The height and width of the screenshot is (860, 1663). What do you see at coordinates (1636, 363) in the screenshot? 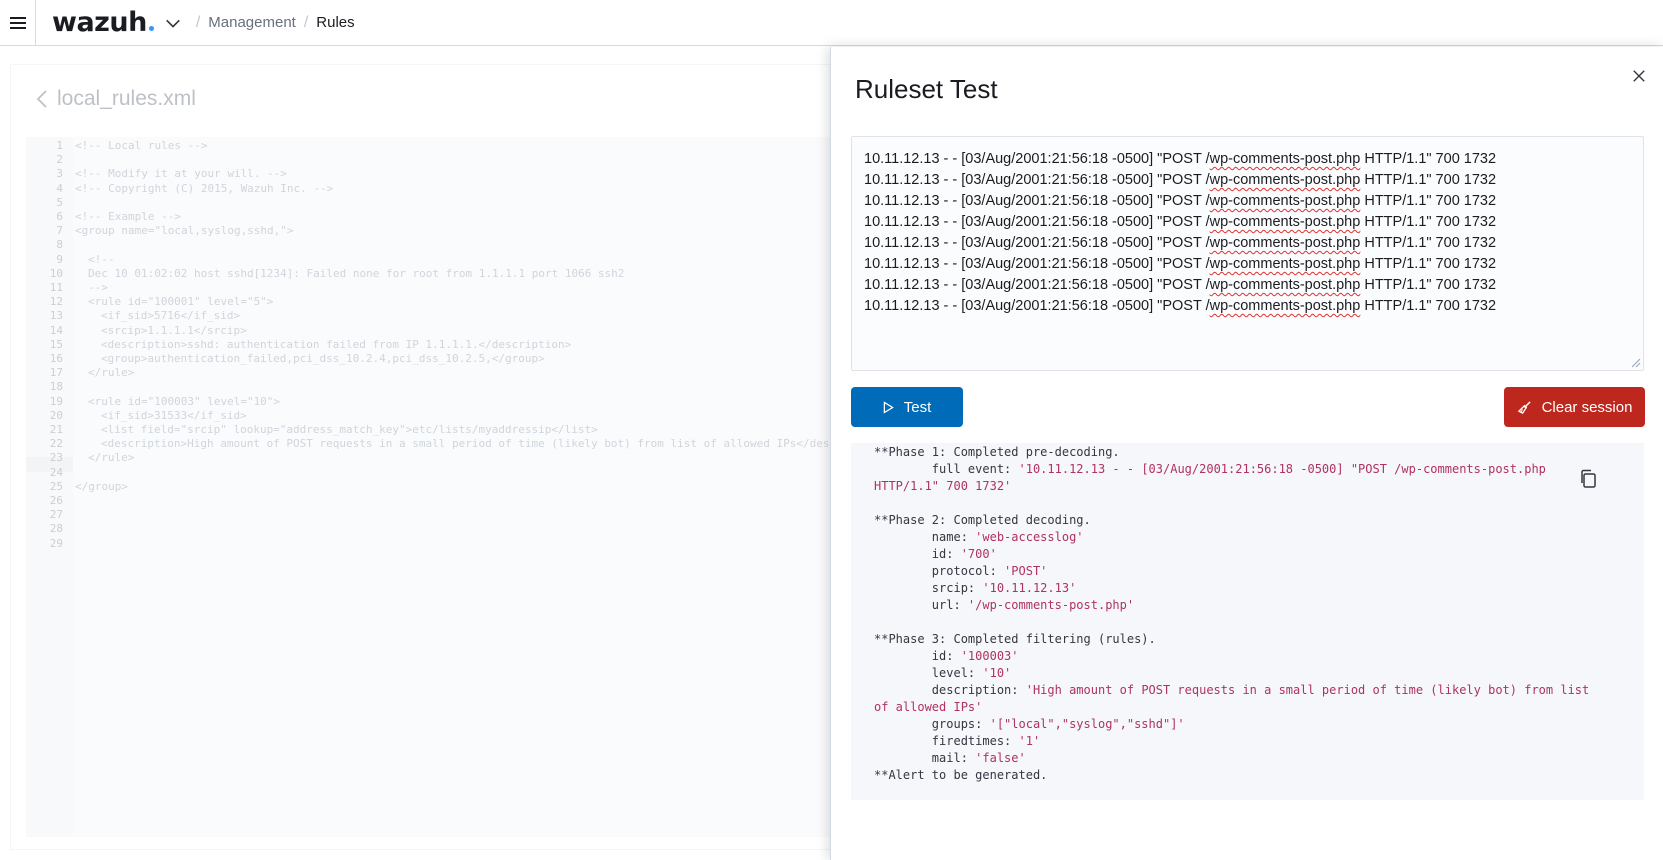
I see `resize-handle-icon` at bounding box center [1636, 363].